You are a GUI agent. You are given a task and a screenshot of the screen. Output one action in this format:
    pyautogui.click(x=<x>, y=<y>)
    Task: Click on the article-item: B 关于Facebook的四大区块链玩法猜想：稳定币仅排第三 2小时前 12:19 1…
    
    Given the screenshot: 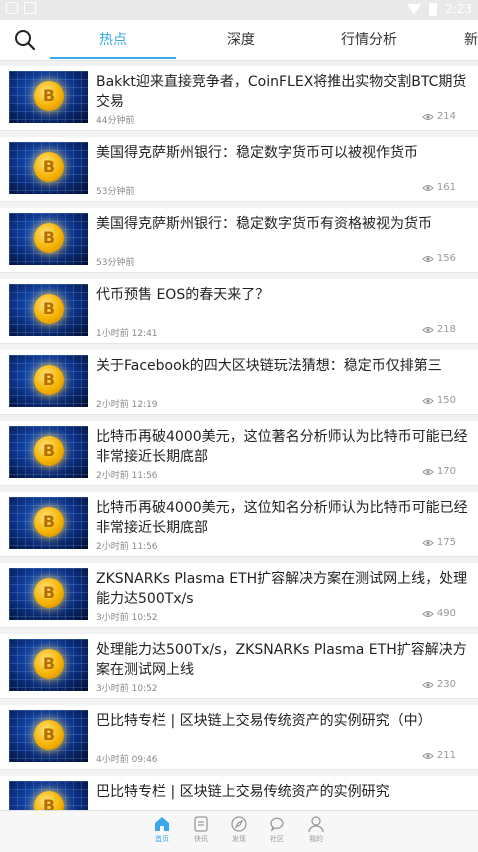 What is the action you would take?
    pyautogui.click(x=239, y=382)
    